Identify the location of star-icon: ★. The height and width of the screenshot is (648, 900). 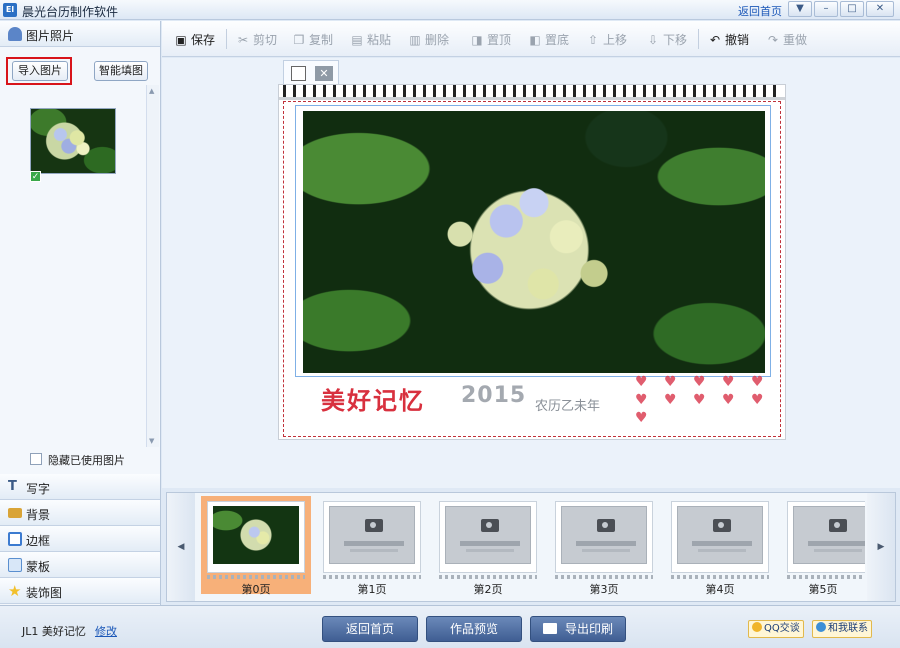
(15, 591).